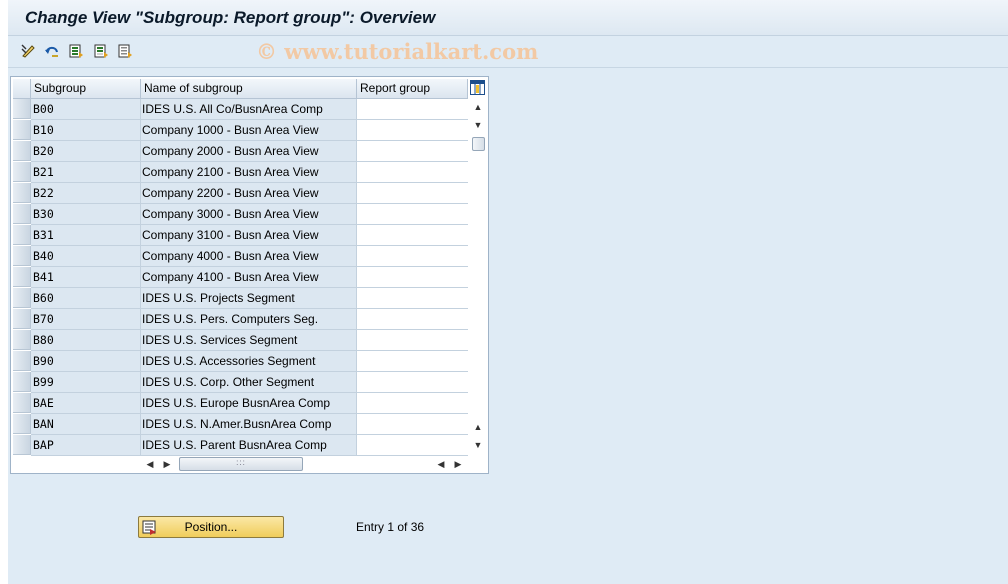  What do you see at coordinates (76, 51) in the screenshot?
I see `select-all-icon` at bounding box center [76, 51].